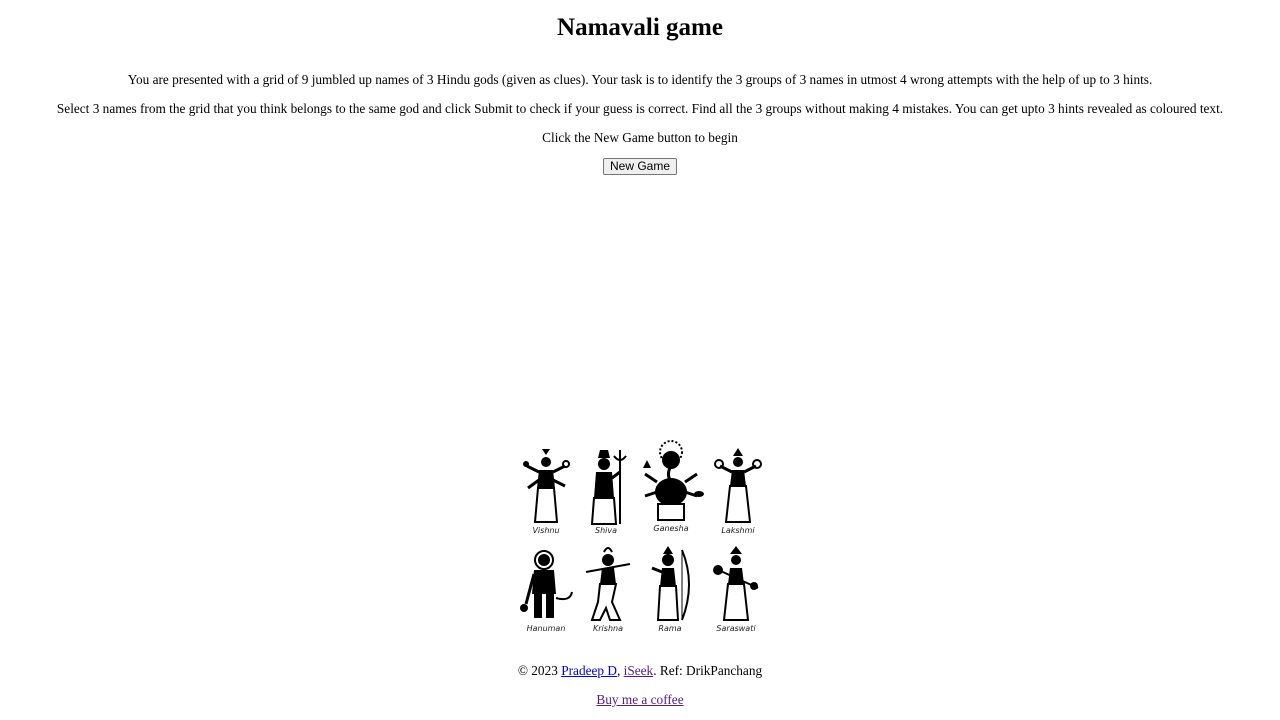 The height and width of the screenshot is (720, 1280). What do you see at coordinates (605, 530) in the screenshot?
I see `god-label: Shiva` at bounding box center [605, 530].